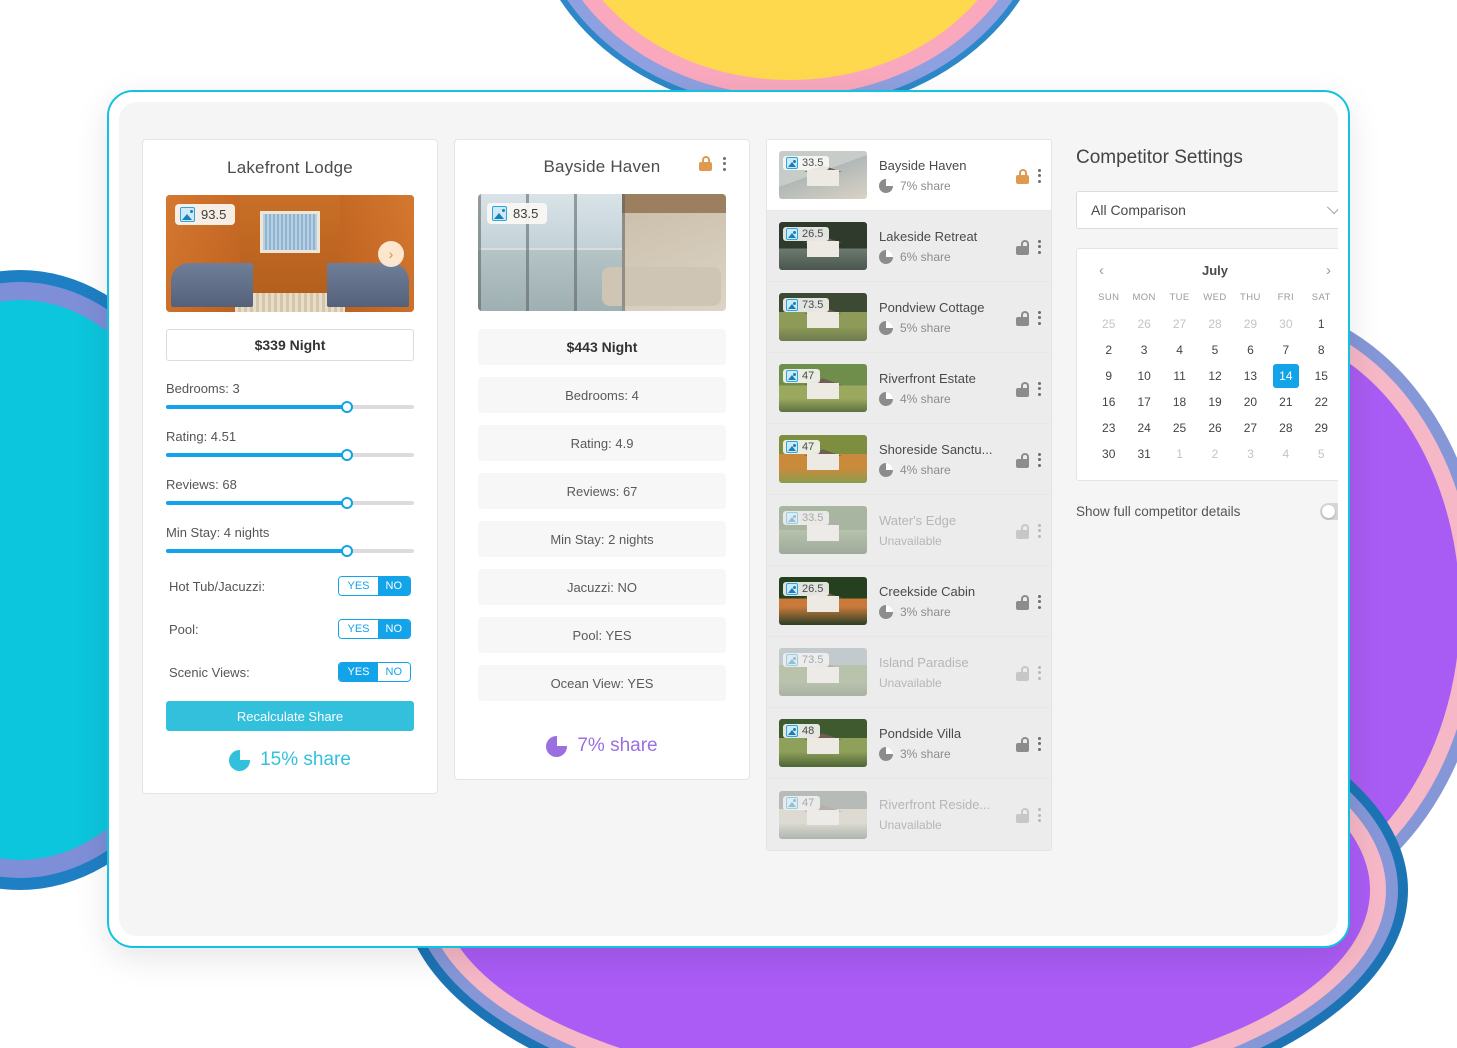  I want to click on calendar-prev-icon: ‹, so click(1101, 270).